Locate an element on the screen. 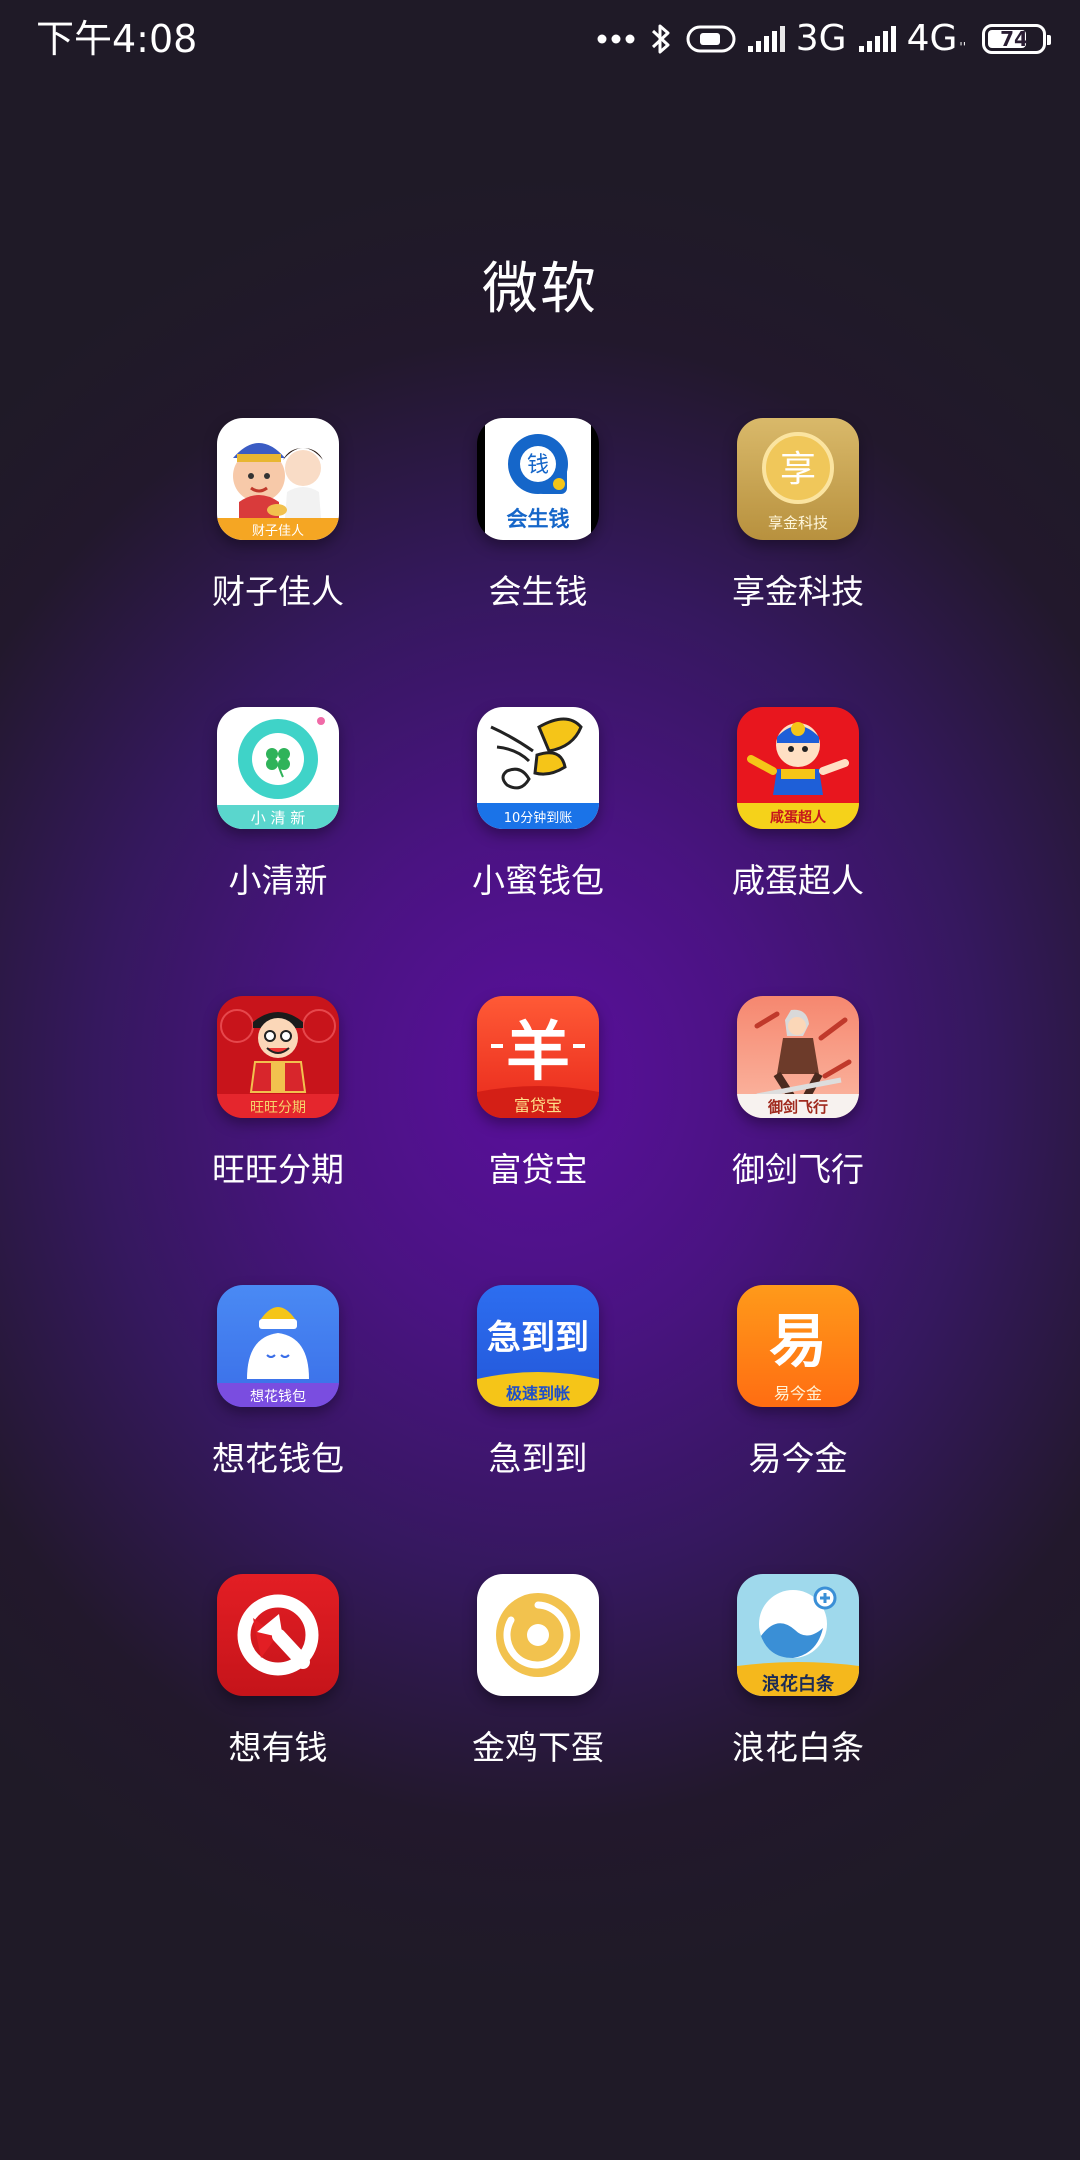  jinji-xiadan-app-icon is located at coordinates (538, 1635).